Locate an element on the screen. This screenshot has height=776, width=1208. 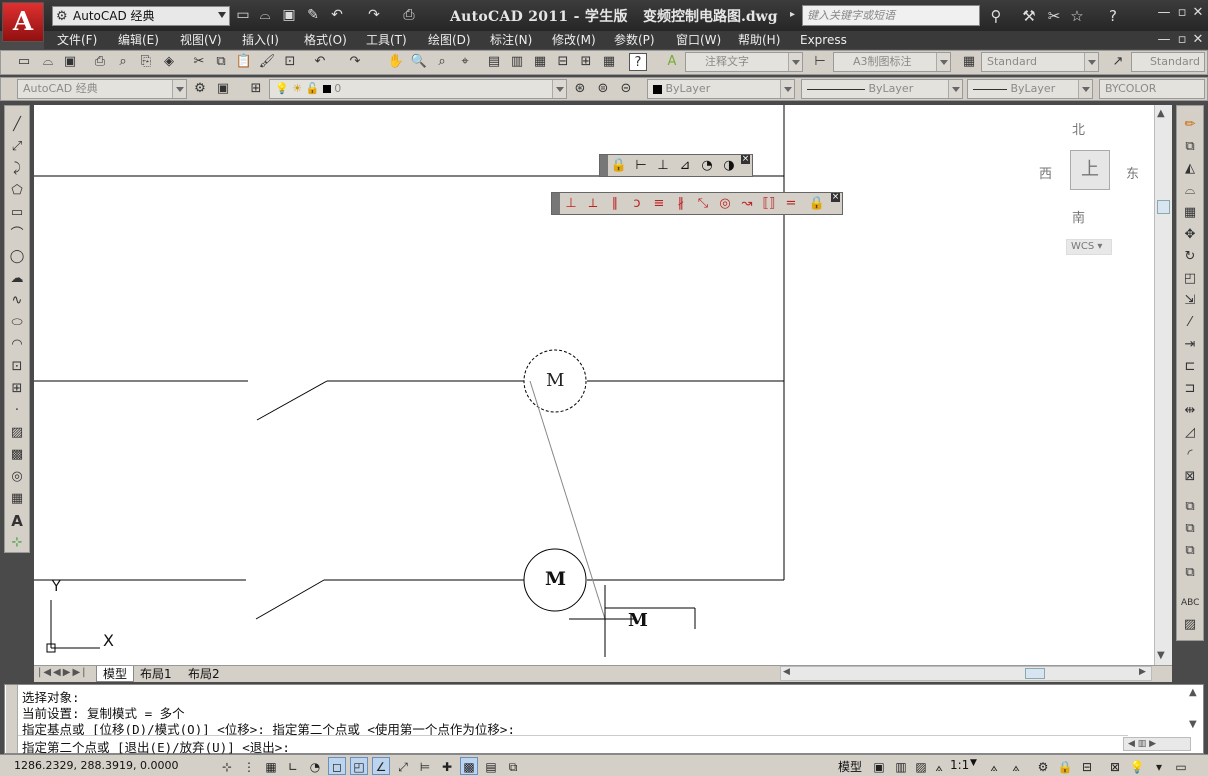
viewcube-face: 上 is located at coordinates (1090, 170).